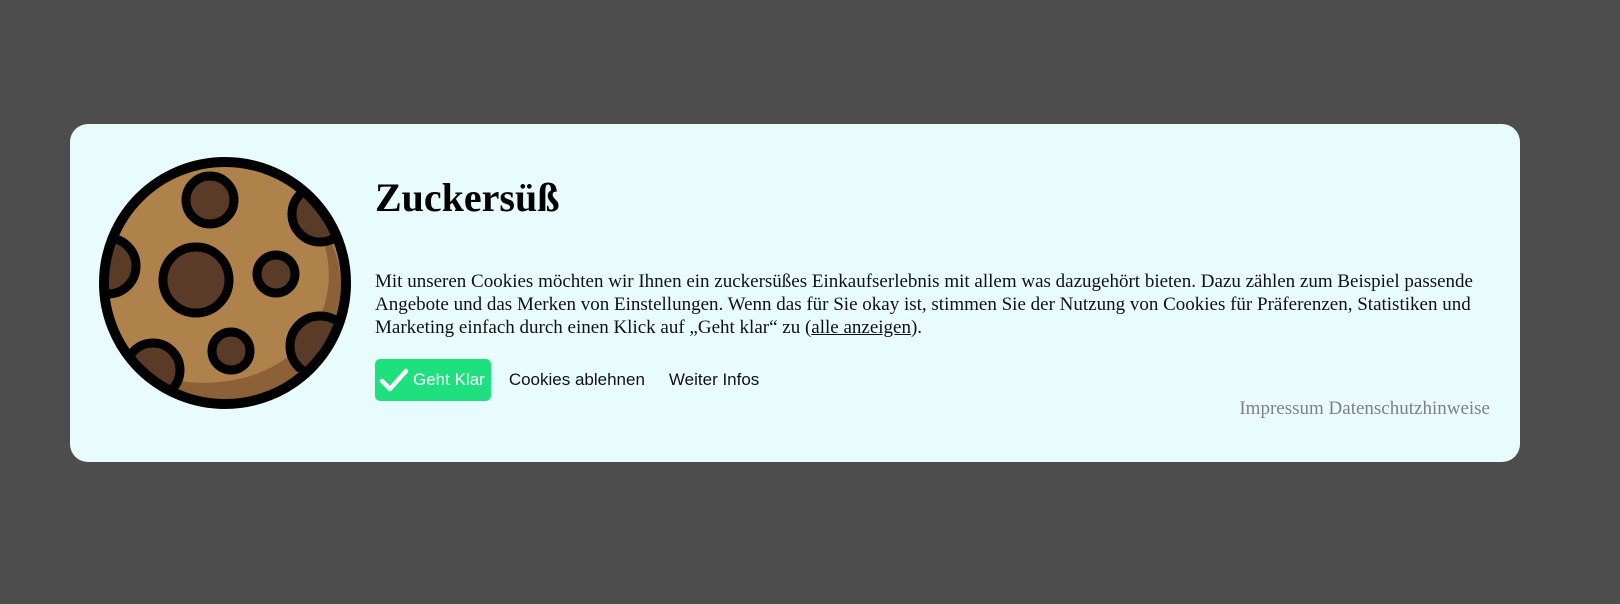  Describe the element at coordinates (577, 380) in the screenshot. I see `decline-cookies-button: Cookies ablehnen` at that location.